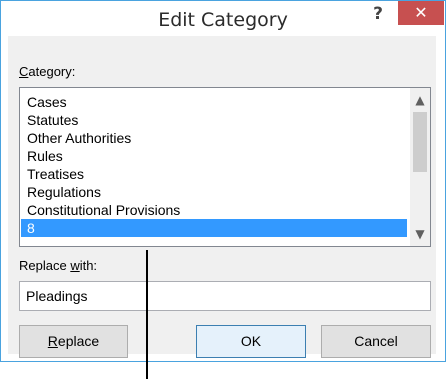 The height and width of the screenshot is (379, 448). I want to click on list-item-cases: Cases, so click(214, 102).